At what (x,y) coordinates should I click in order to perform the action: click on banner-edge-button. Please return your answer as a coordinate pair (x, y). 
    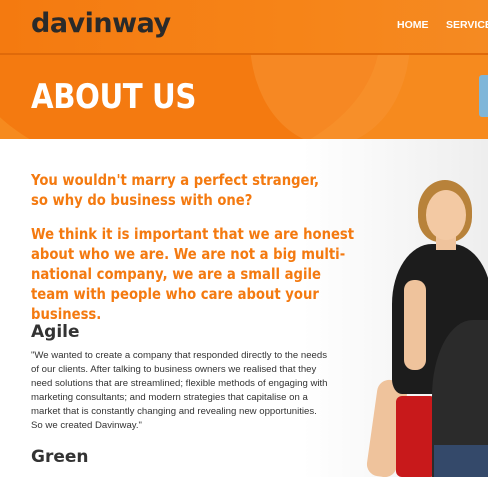
    Looking at the image, I should click on (483, 96).